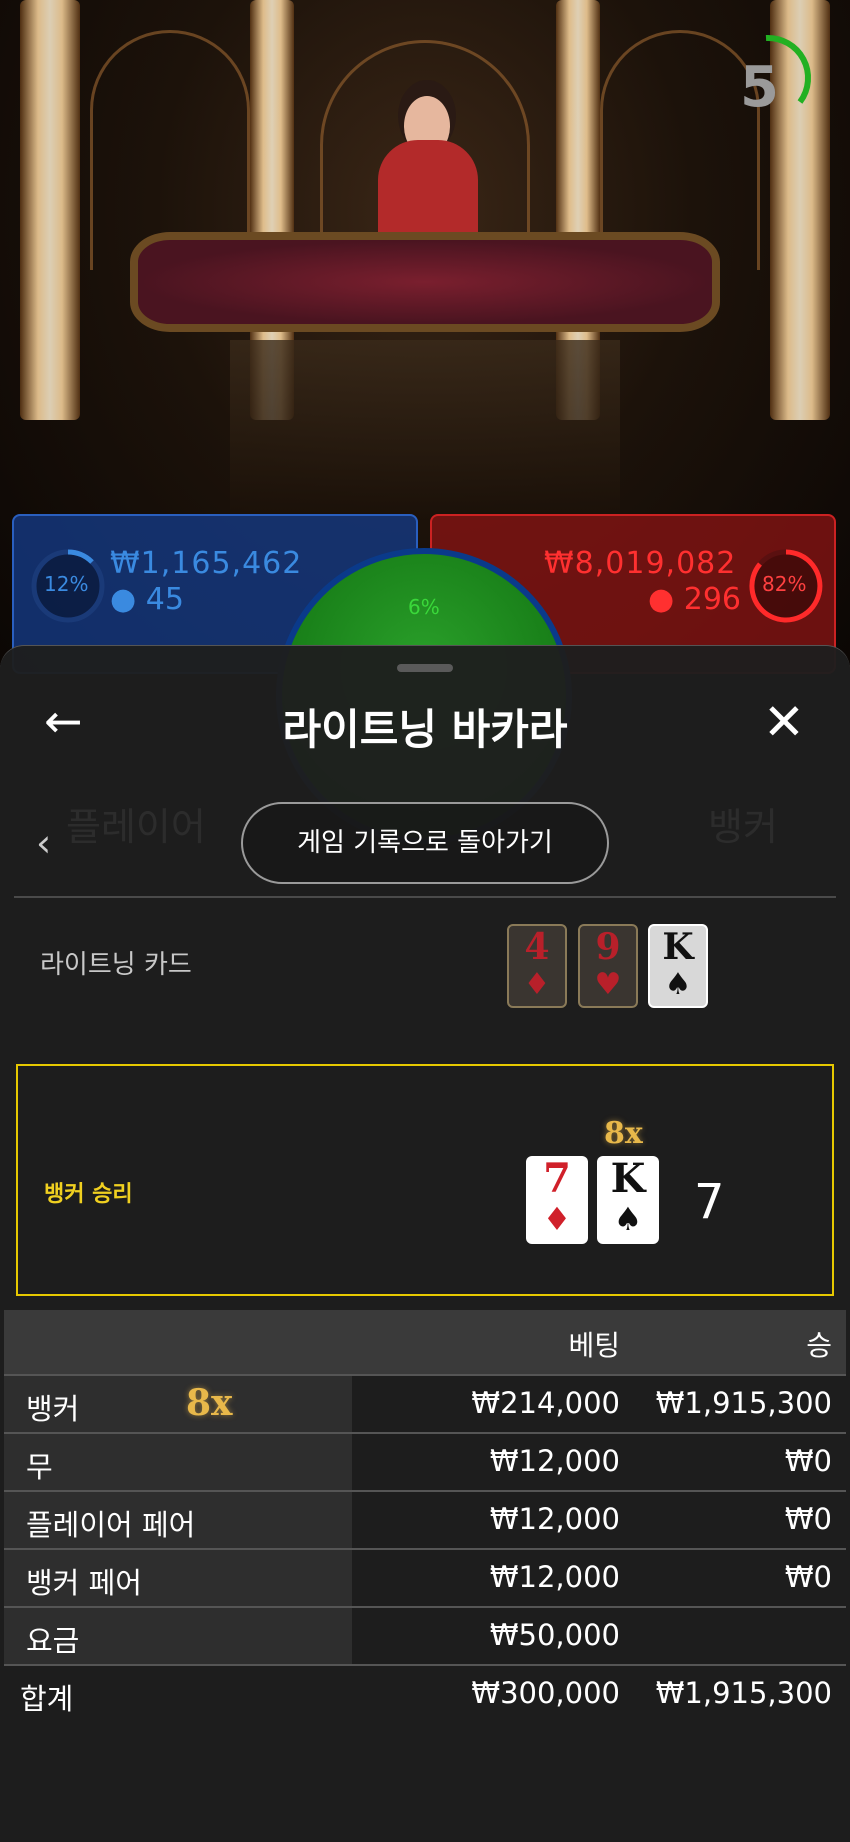 The height and width of the screenshot is (1842, 850). Describe the element at coordinates (640, 563) in the screenshot. I see `banker-bet-amount: ₩8,019,082` at that location.